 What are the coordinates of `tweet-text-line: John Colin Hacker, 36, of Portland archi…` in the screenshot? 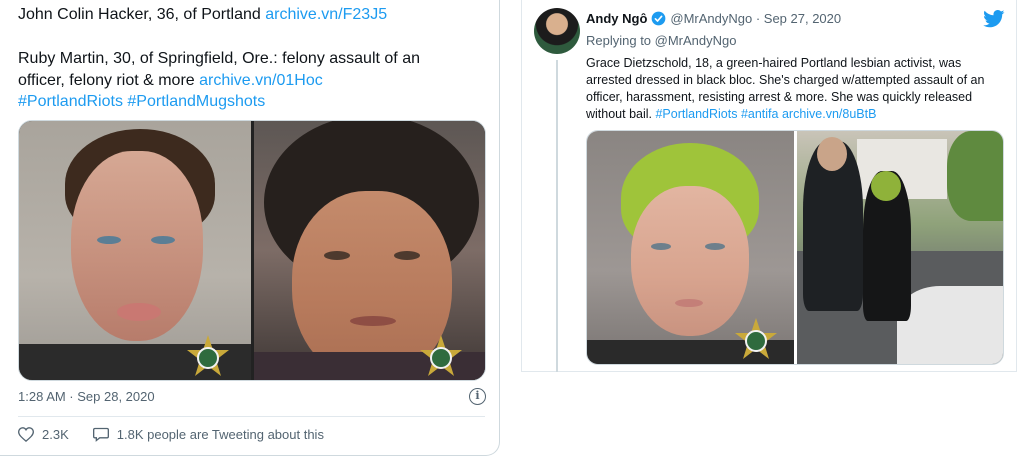 It's located at (202, 14).